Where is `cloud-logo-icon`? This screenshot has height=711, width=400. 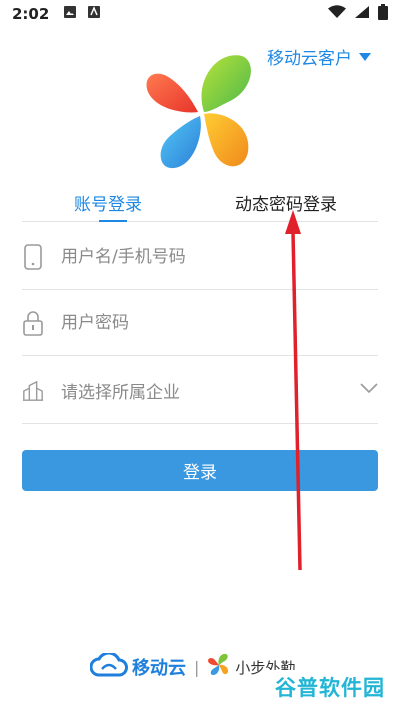 cloud-logo-icon is located at coordinates (108, 666).